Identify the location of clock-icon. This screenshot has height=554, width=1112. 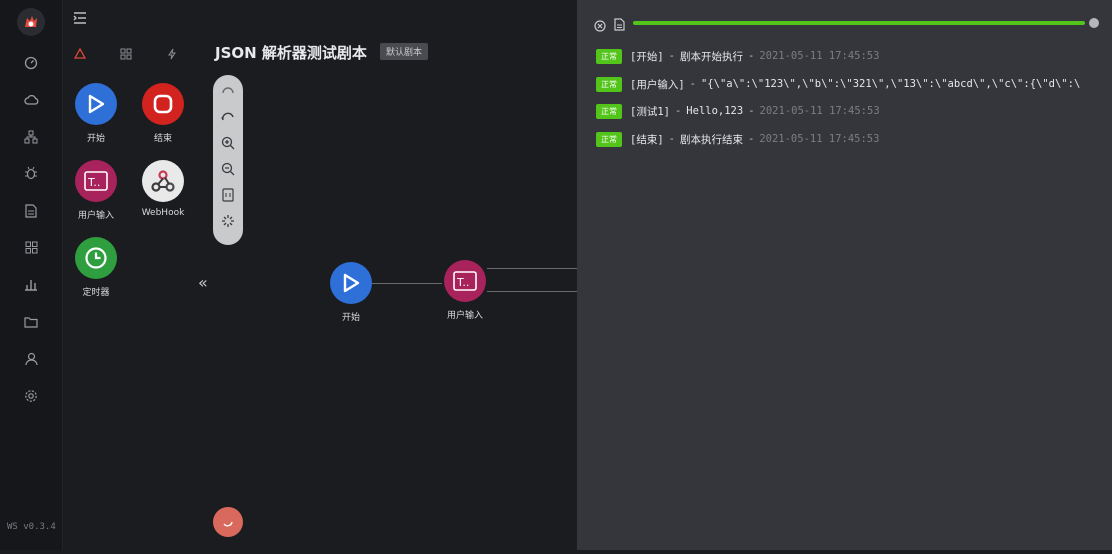
(96, 258).